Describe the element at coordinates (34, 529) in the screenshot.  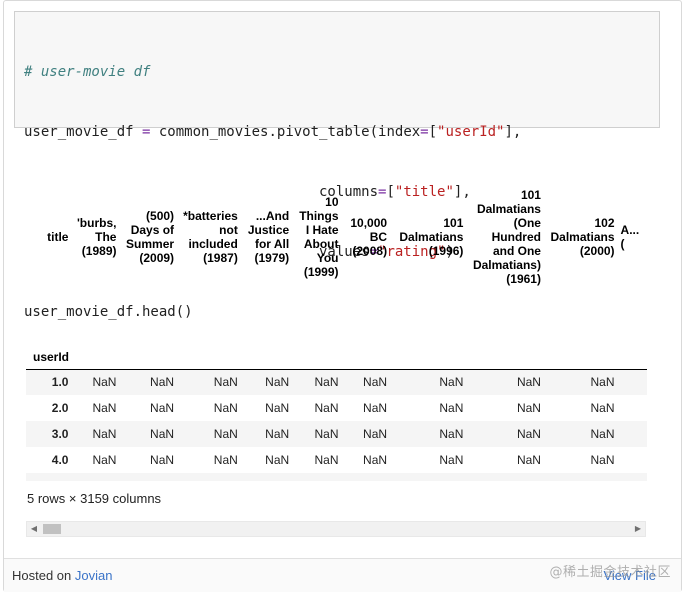
I see `scroll-left-arrow-icon: ◀` at that location.